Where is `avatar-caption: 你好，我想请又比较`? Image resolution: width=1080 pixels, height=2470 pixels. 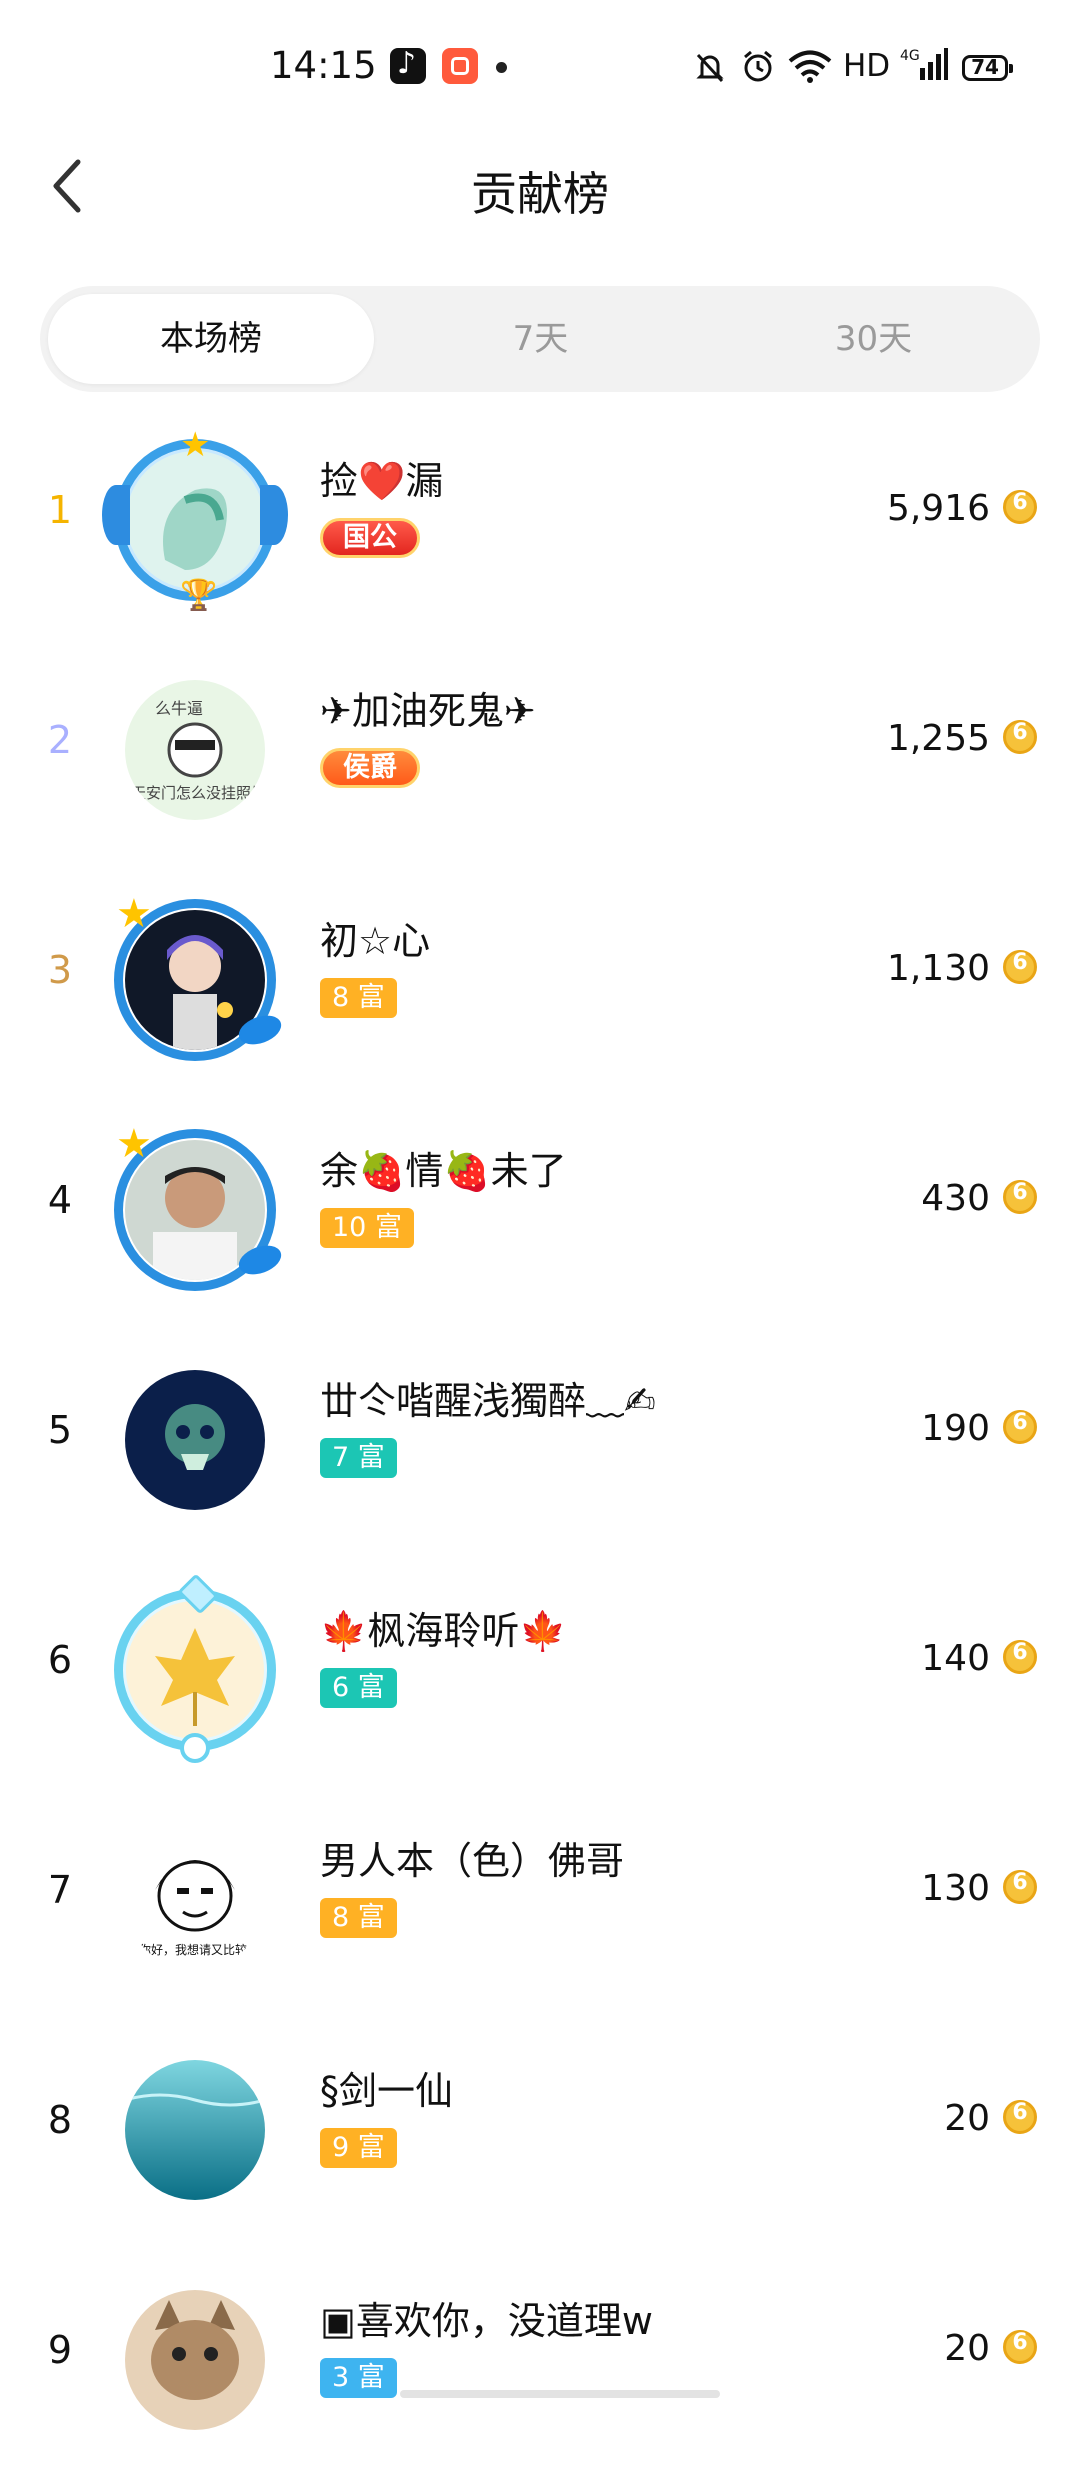
avatar-caption: 你好，我想请又比较 is located at coordinates (193, 1949).